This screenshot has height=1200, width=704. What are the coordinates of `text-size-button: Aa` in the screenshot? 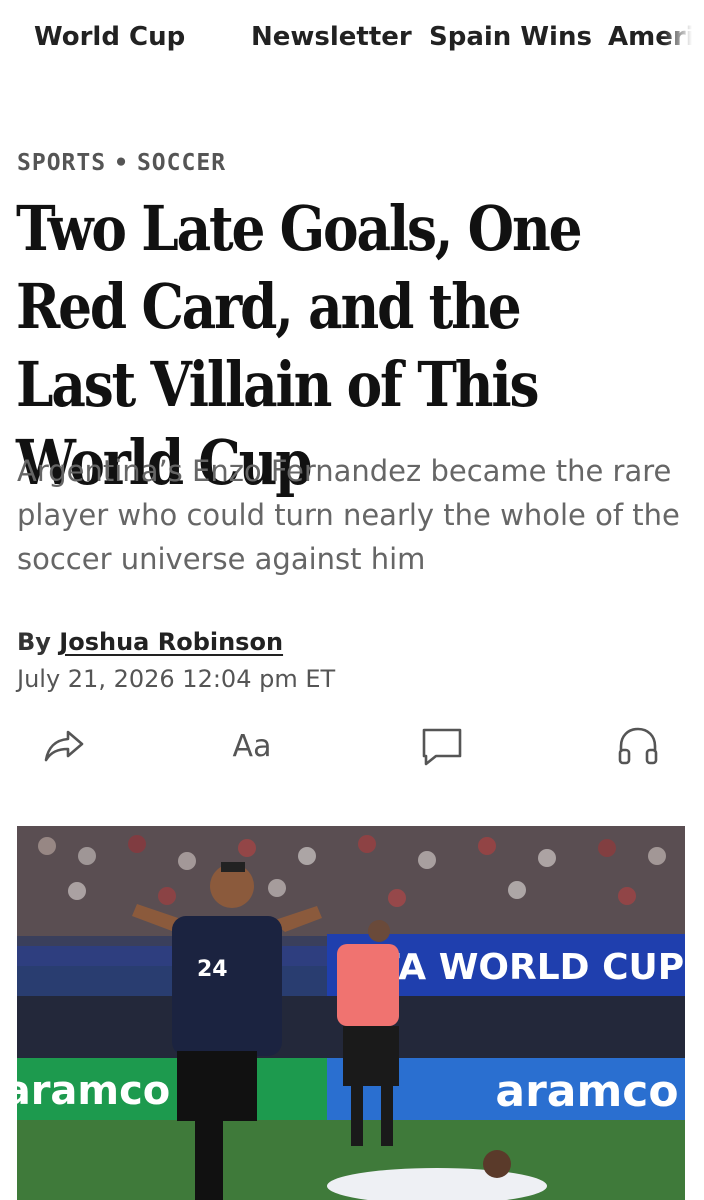 It's located at (252, 746).